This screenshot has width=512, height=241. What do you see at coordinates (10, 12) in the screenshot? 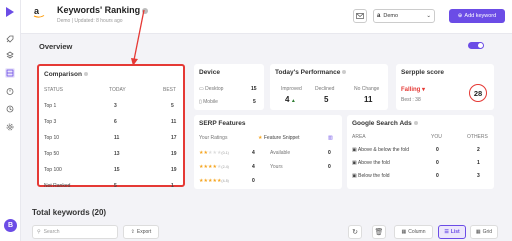
I see `app-logo` at bounding box center [10, 12].